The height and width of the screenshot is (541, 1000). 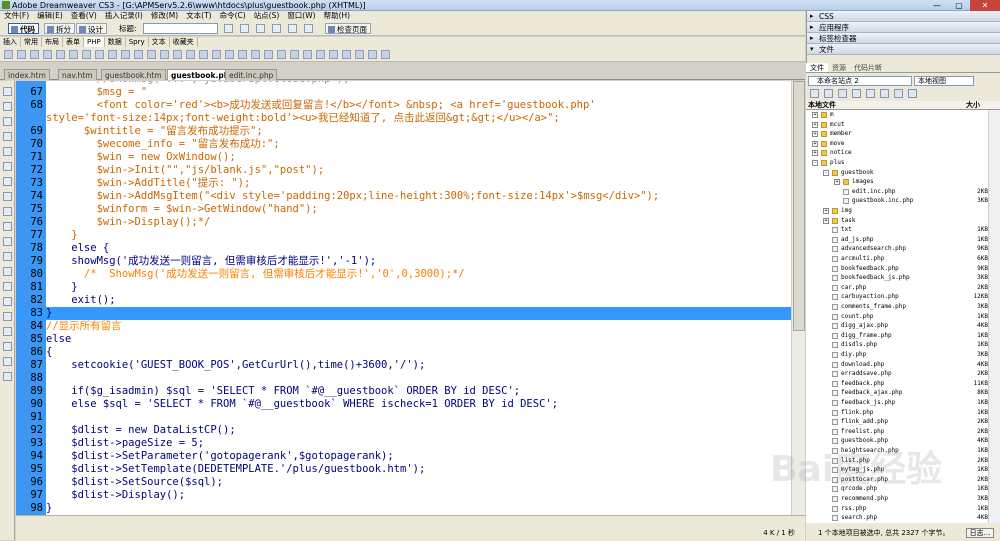 I want to click on maximize-button: ▢, so click(x=959, y=5).